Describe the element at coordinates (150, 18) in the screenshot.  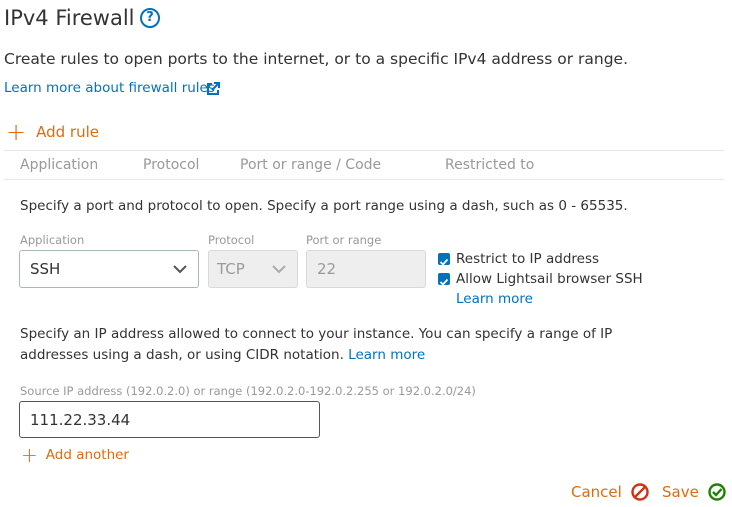
I see `help-icon: ?` at that location.